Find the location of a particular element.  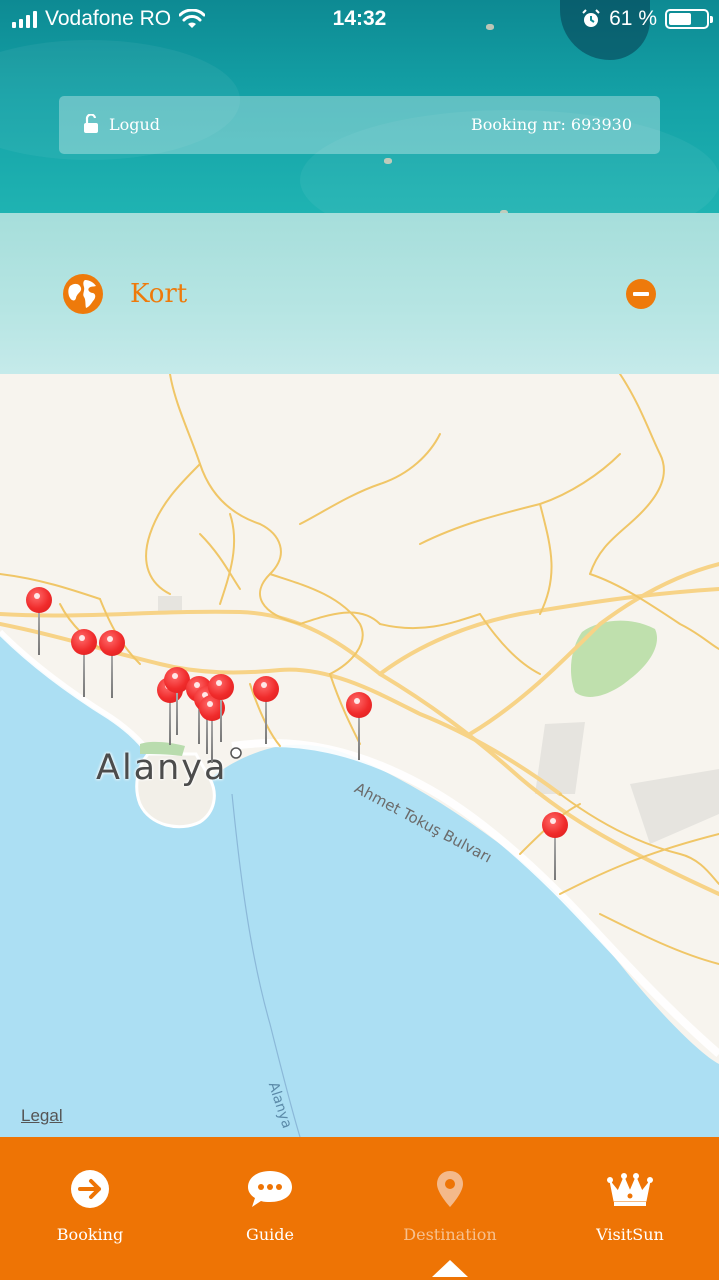

tab-guide: Guide is located at coordinates (270, 1208).